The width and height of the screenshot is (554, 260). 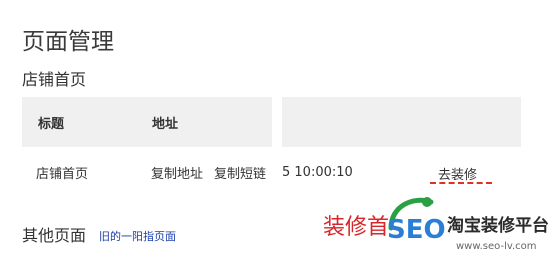 What do you see at coordinates (54, 235) in the screenshot?
I see `other-pages-title: 其他页面` at bounding box center [54, 235].